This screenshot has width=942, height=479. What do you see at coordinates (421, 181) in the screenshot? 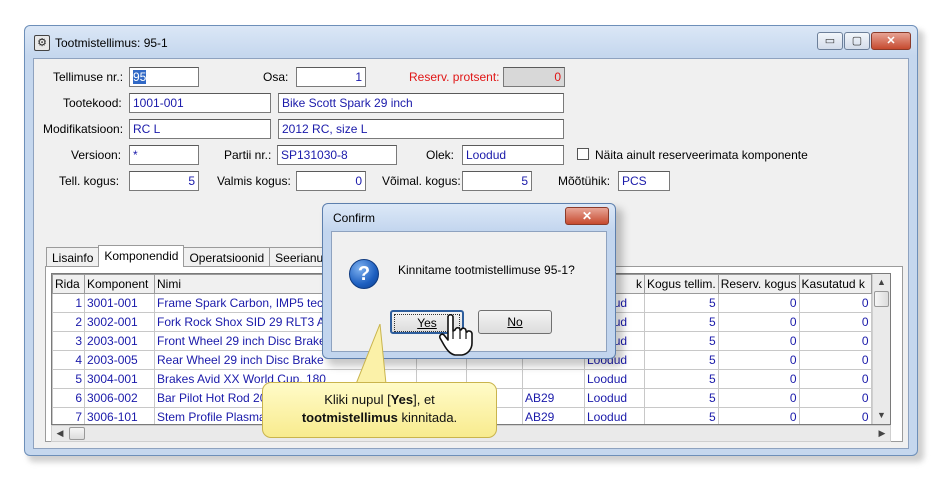
I see `possible-qty-label: Võimal. kogus:` at bounding box center [421, 181].